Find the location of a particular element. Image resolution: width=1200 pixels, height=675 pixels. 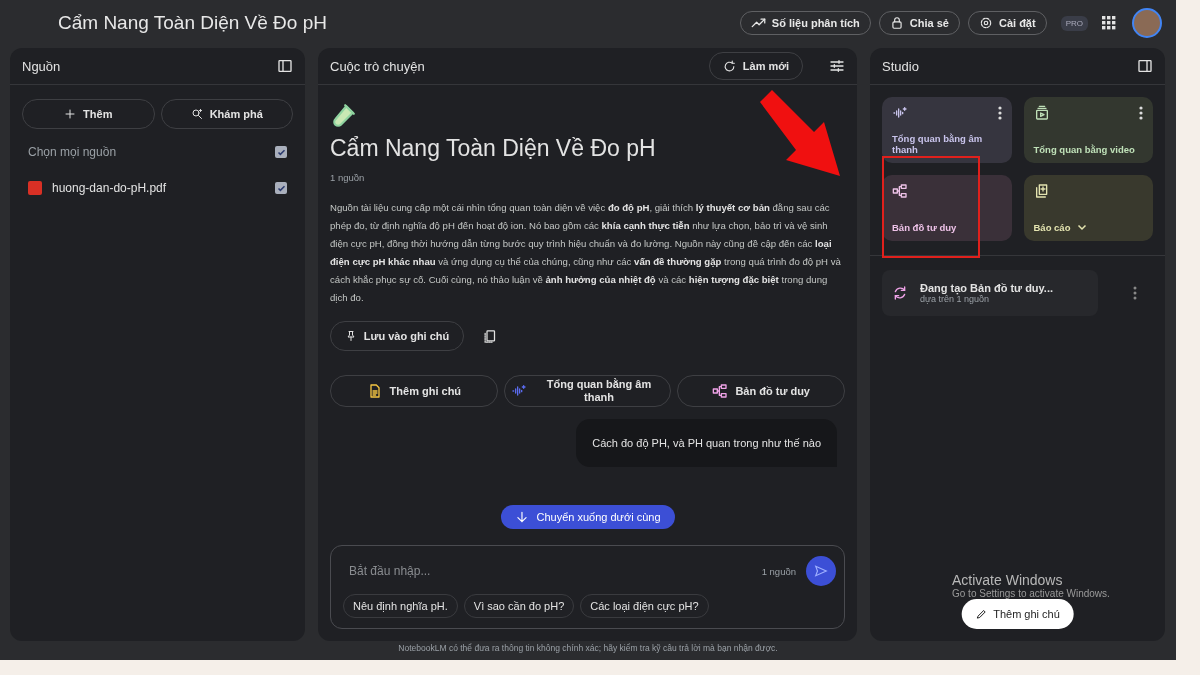

notebook-heading: Cẩm Nang Toàn Diện Về Đo pH is located at coordinates (493, 148).